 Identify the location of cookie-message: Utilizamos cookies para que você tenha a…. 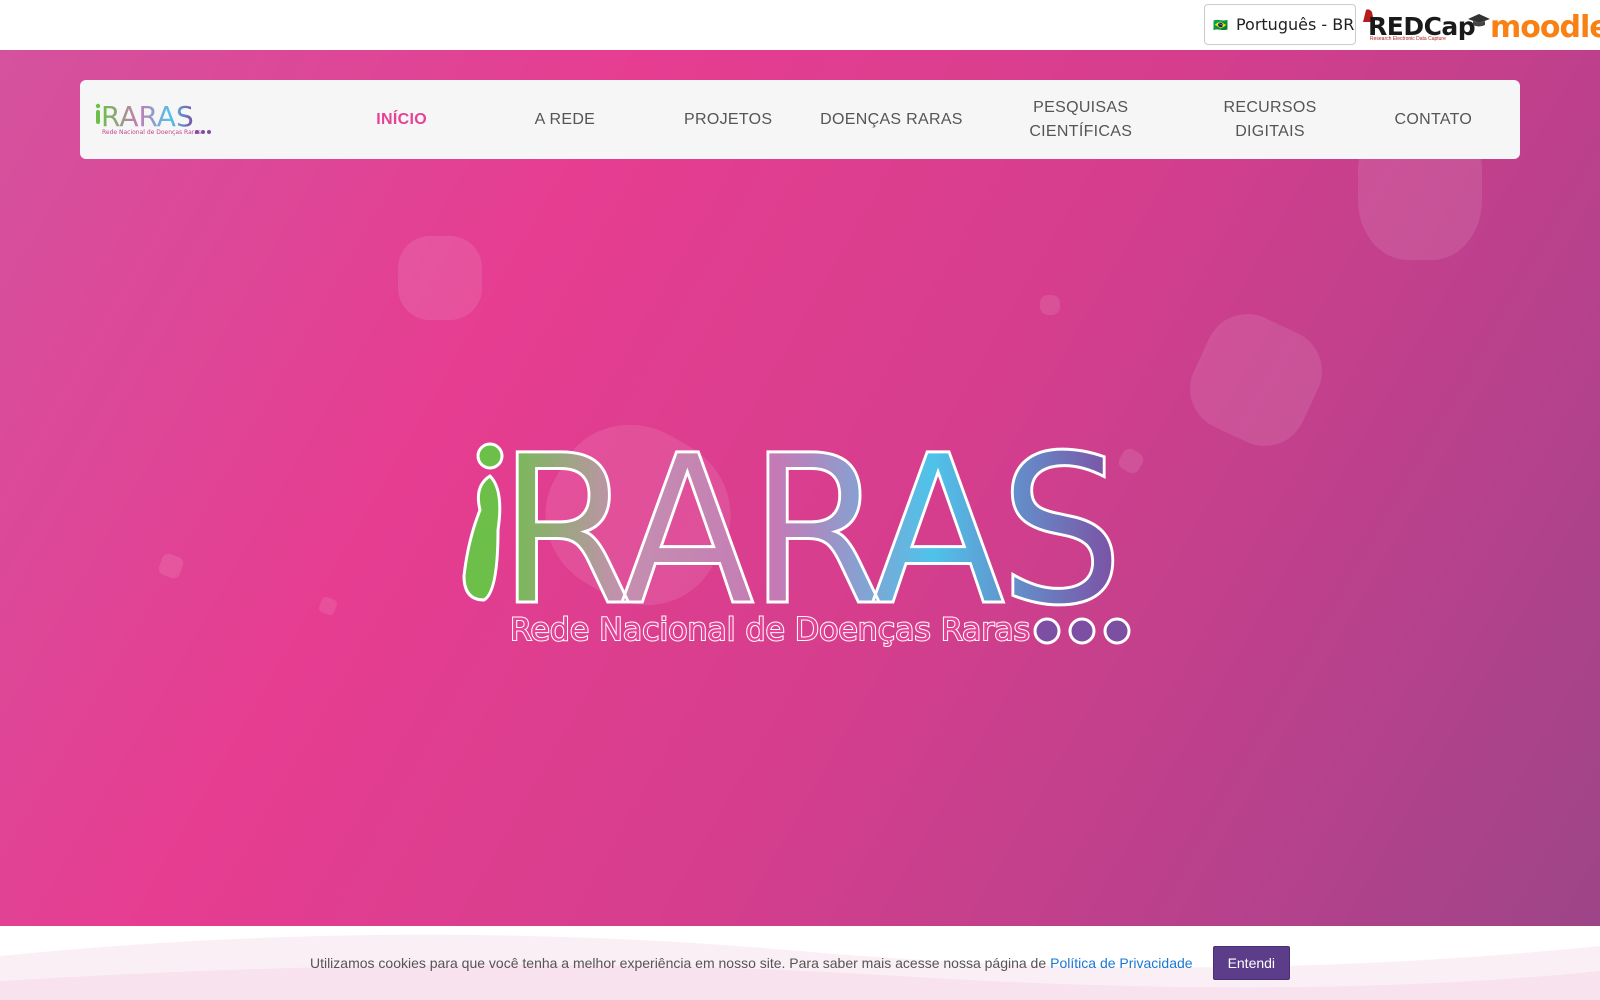
(751, 963).